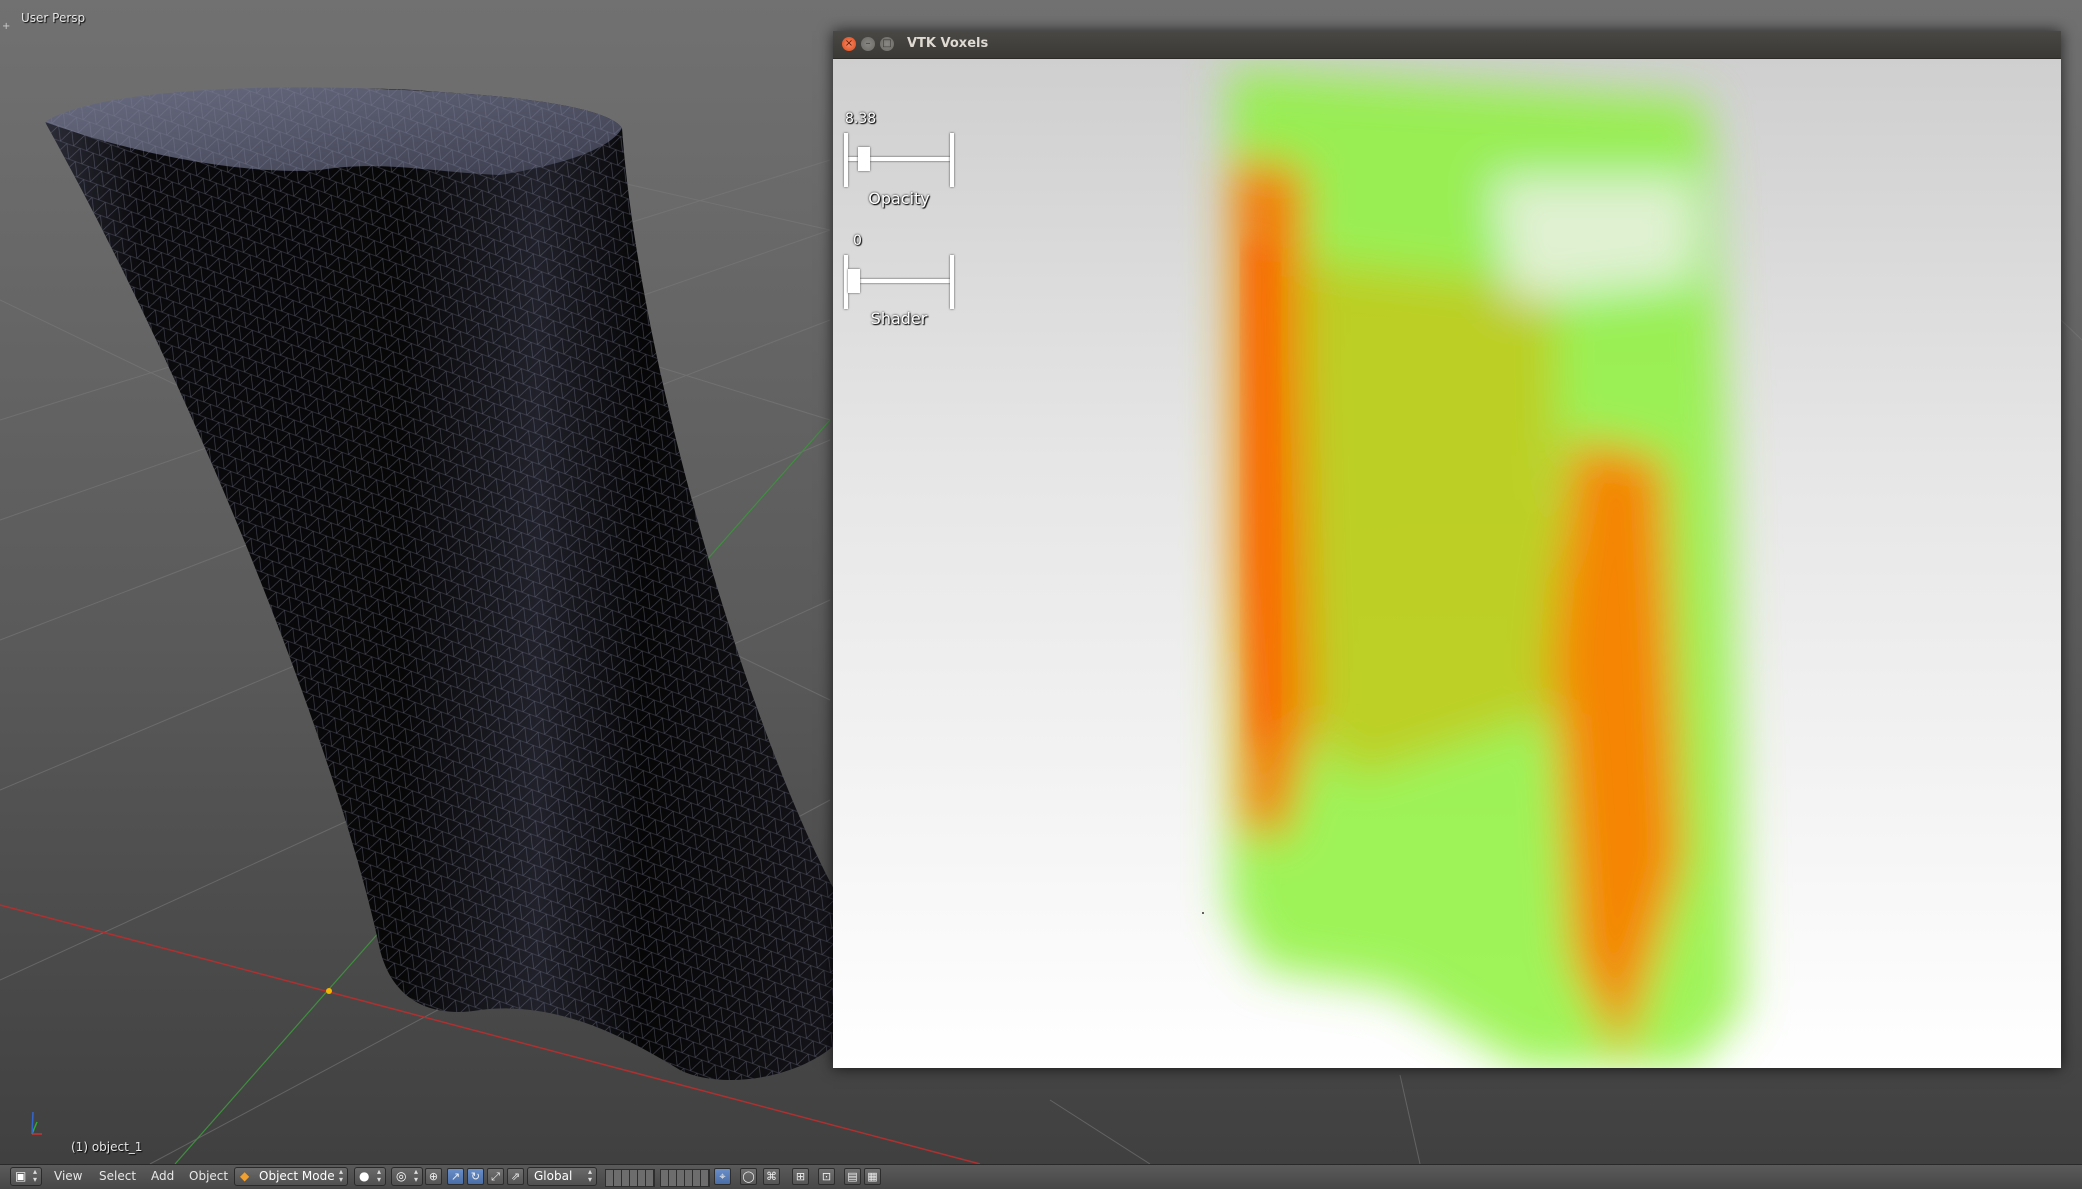  I want to click on mode-selector: ◆ Object Mode ▴ ▾, so click(291, 1176).